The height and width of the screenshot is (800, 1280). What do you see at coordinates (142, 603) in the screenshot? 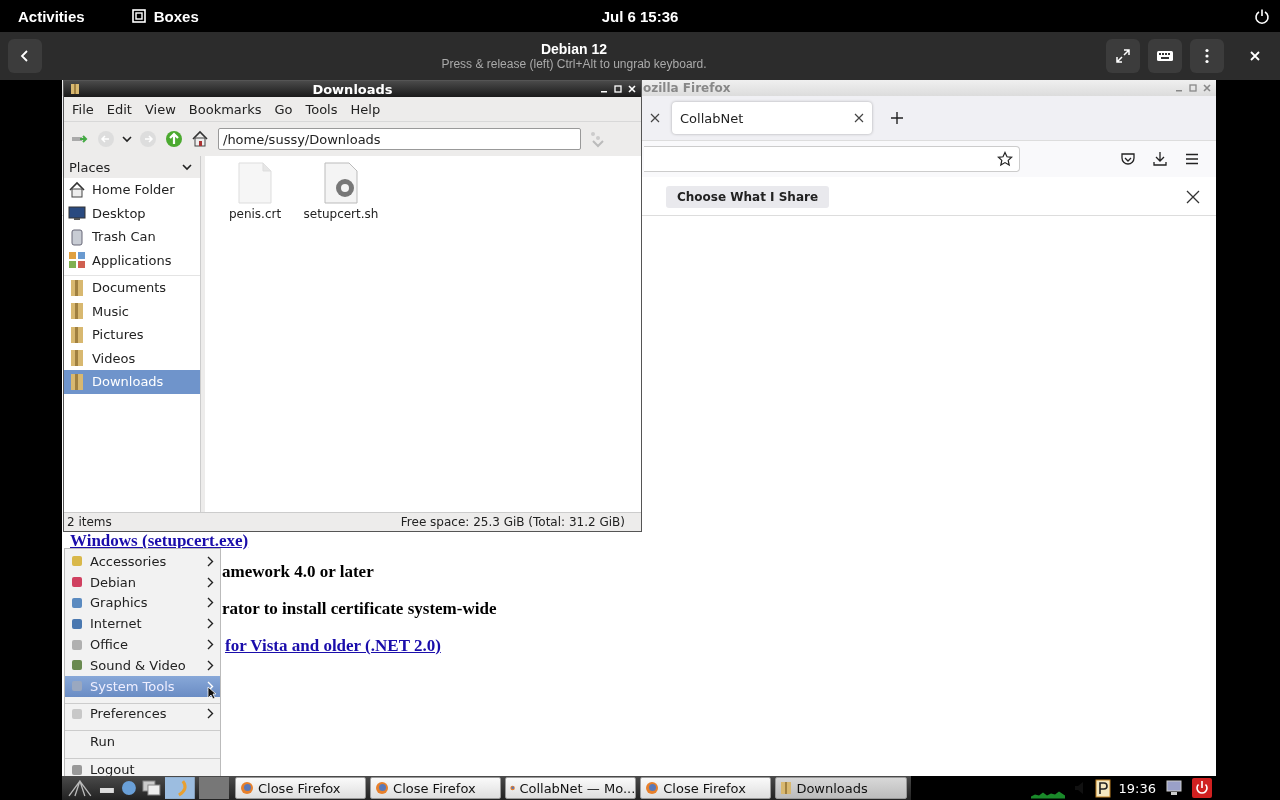
I see `menu-item: Graphics` at bounding box center [142, 603].